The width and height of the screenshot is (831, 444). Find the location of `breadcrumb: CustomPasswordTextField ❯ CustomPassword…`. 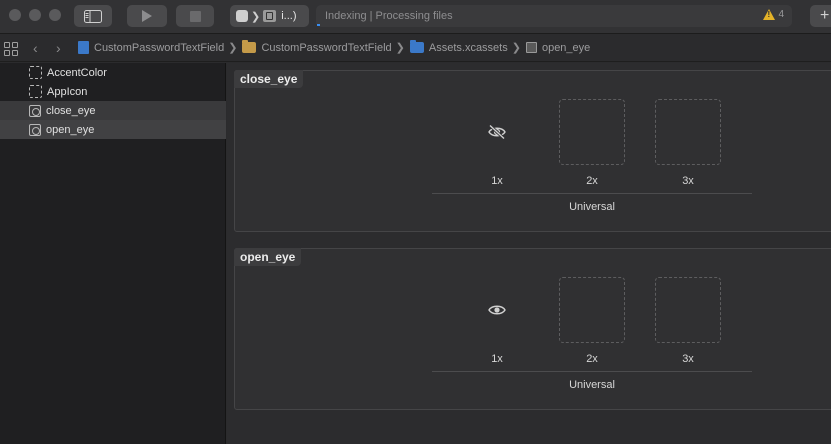

breadcrumb: CustomPasswordTextField ❯ CustomPassword… is located at coordinates (334, 47).